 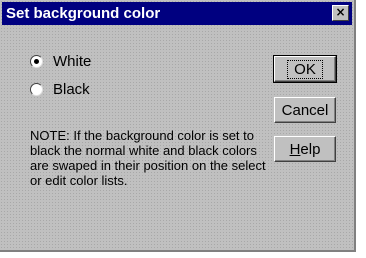 I want to click on close-button: ×, so click(x=340, y=13).